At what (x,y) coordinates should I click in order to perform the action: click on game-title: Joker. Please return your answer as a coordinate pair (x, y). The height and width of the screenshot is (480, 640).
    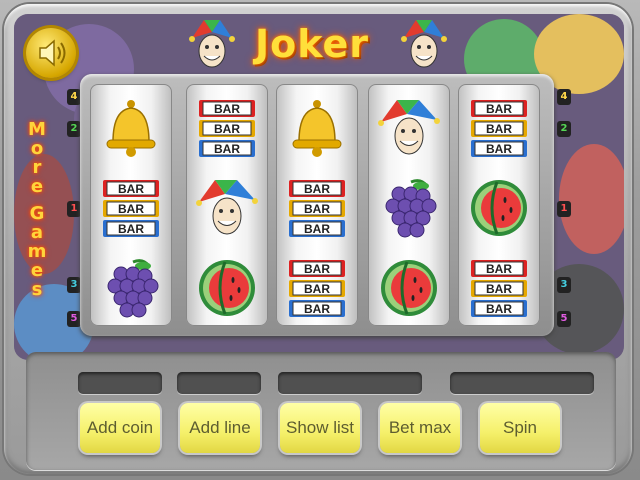
    Looking at the image, I should click on (312, 44).